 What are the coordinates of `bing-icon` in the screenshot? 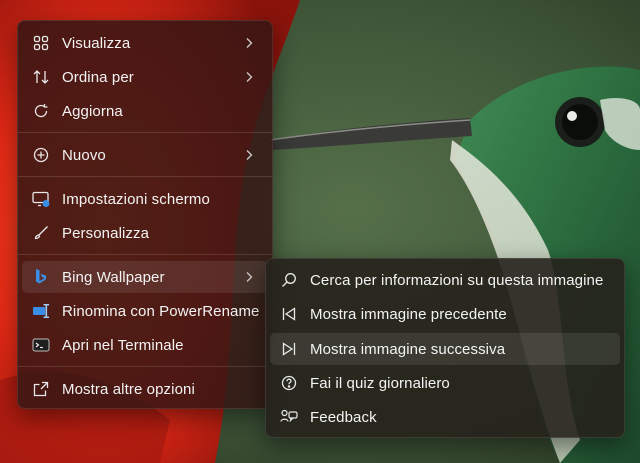 It's located at (41, 277).